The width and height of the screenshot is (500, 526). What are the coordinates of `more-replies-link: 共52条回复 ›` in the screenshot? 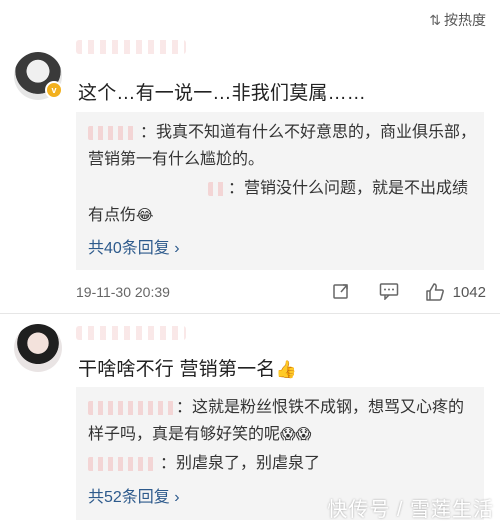 It's located at (134, 495).